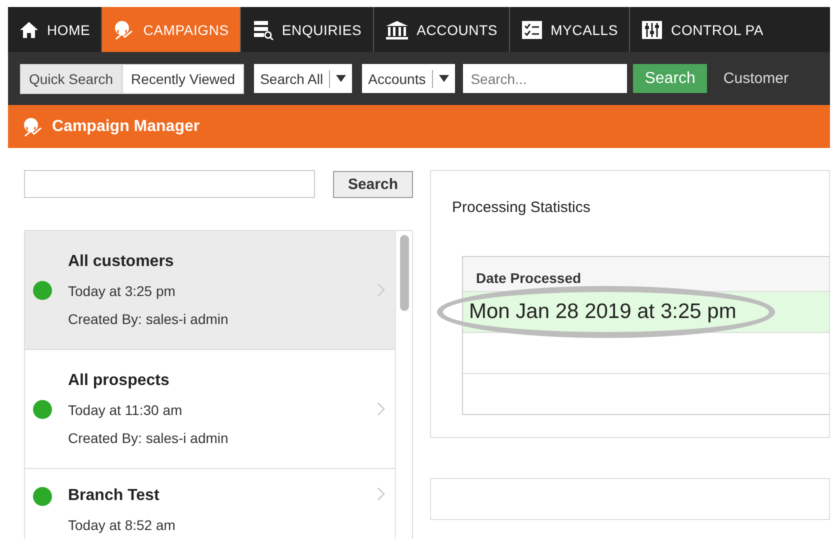  What do you see at coordinates (699, 29) in the screenshot?
I see `nav-tab: CONTROL PA` at bounding box center [699, 29].